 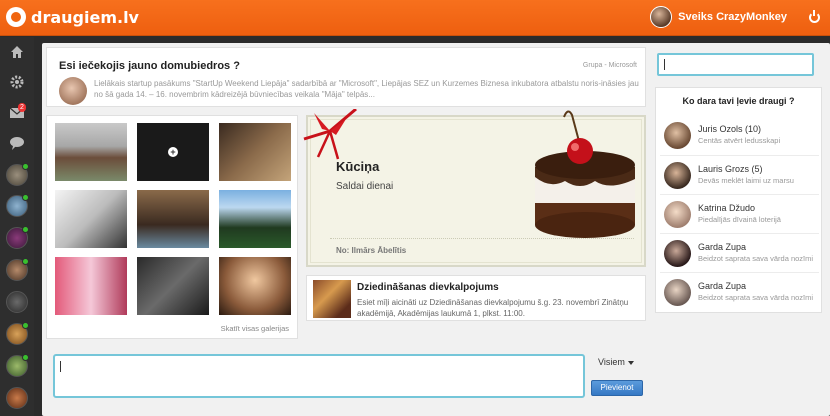 What do you see at coordinates (616, 362) in the screenshot?
I see `audience-select: Visiem` at bounding box center [616, 362].